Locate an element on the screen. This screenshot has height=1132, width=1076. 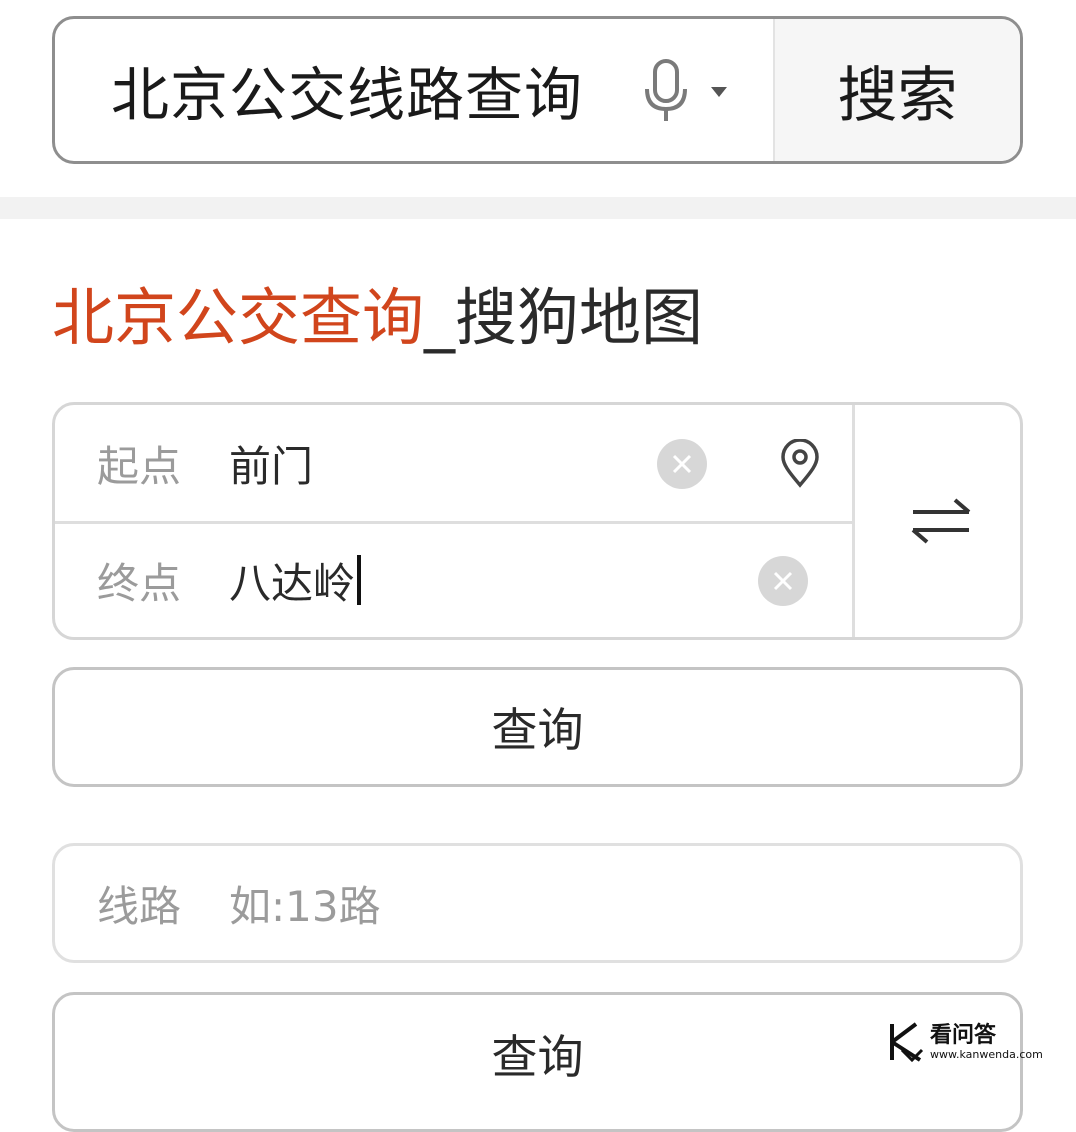
end-label: 终点 is located at coordinates (139, 583).